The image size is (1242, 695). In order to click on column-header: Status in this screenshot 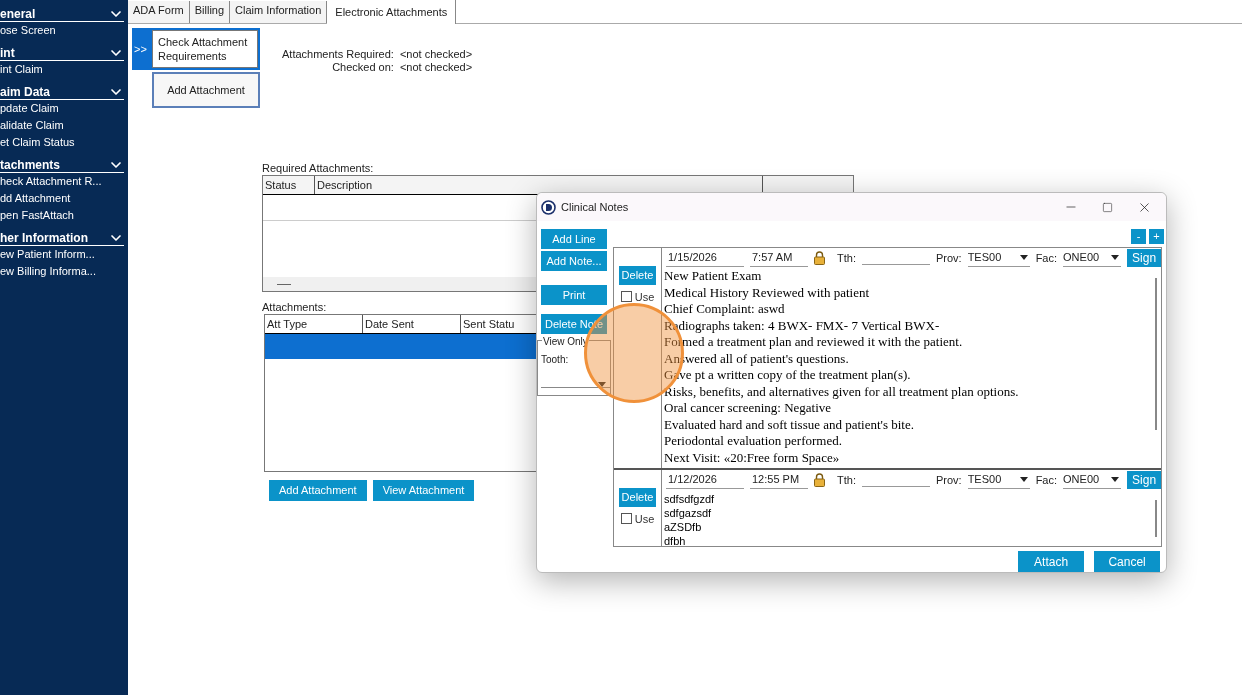, I will do `click(289, 185)`.